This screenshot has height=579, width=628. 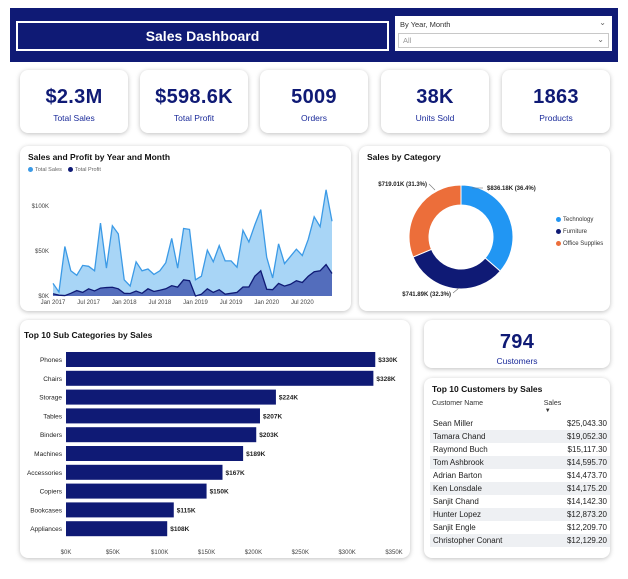 I want to click on table-row: Christopher Conant $12,129.20, so click(x=520, y=540).